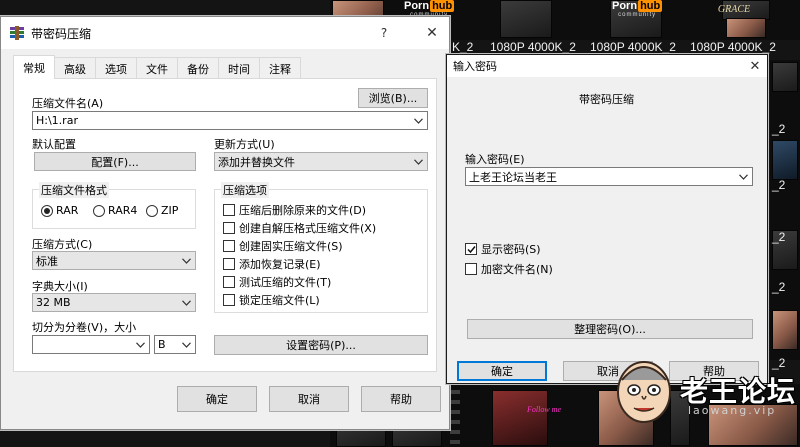  What do you see at coordinates (495, 159) in the screenshot?
I see `enter-password-label: 输入密码(E)` at bounding box center [495, 159].